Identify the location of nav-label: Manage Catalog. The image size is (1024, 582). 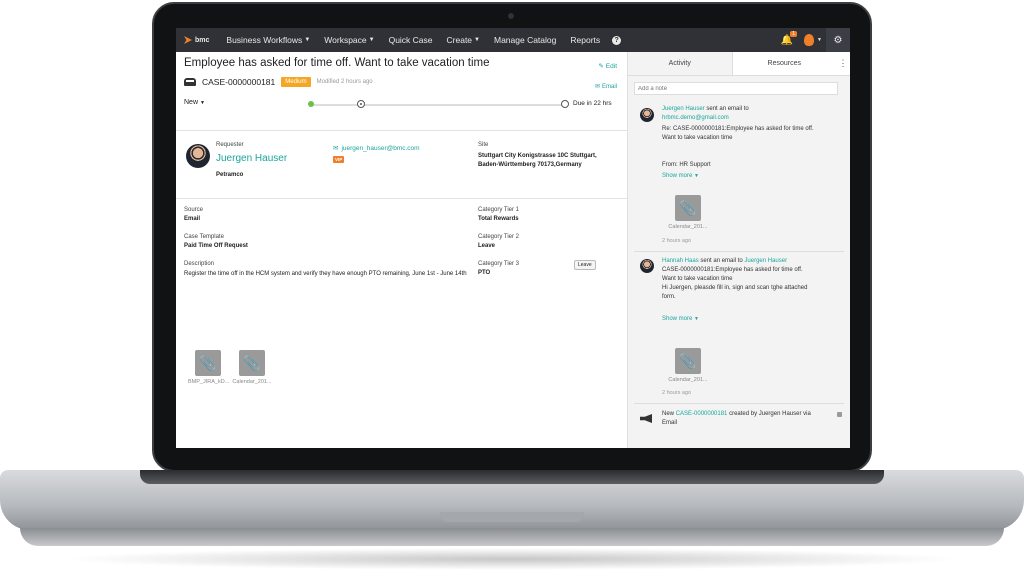
(525, 40).